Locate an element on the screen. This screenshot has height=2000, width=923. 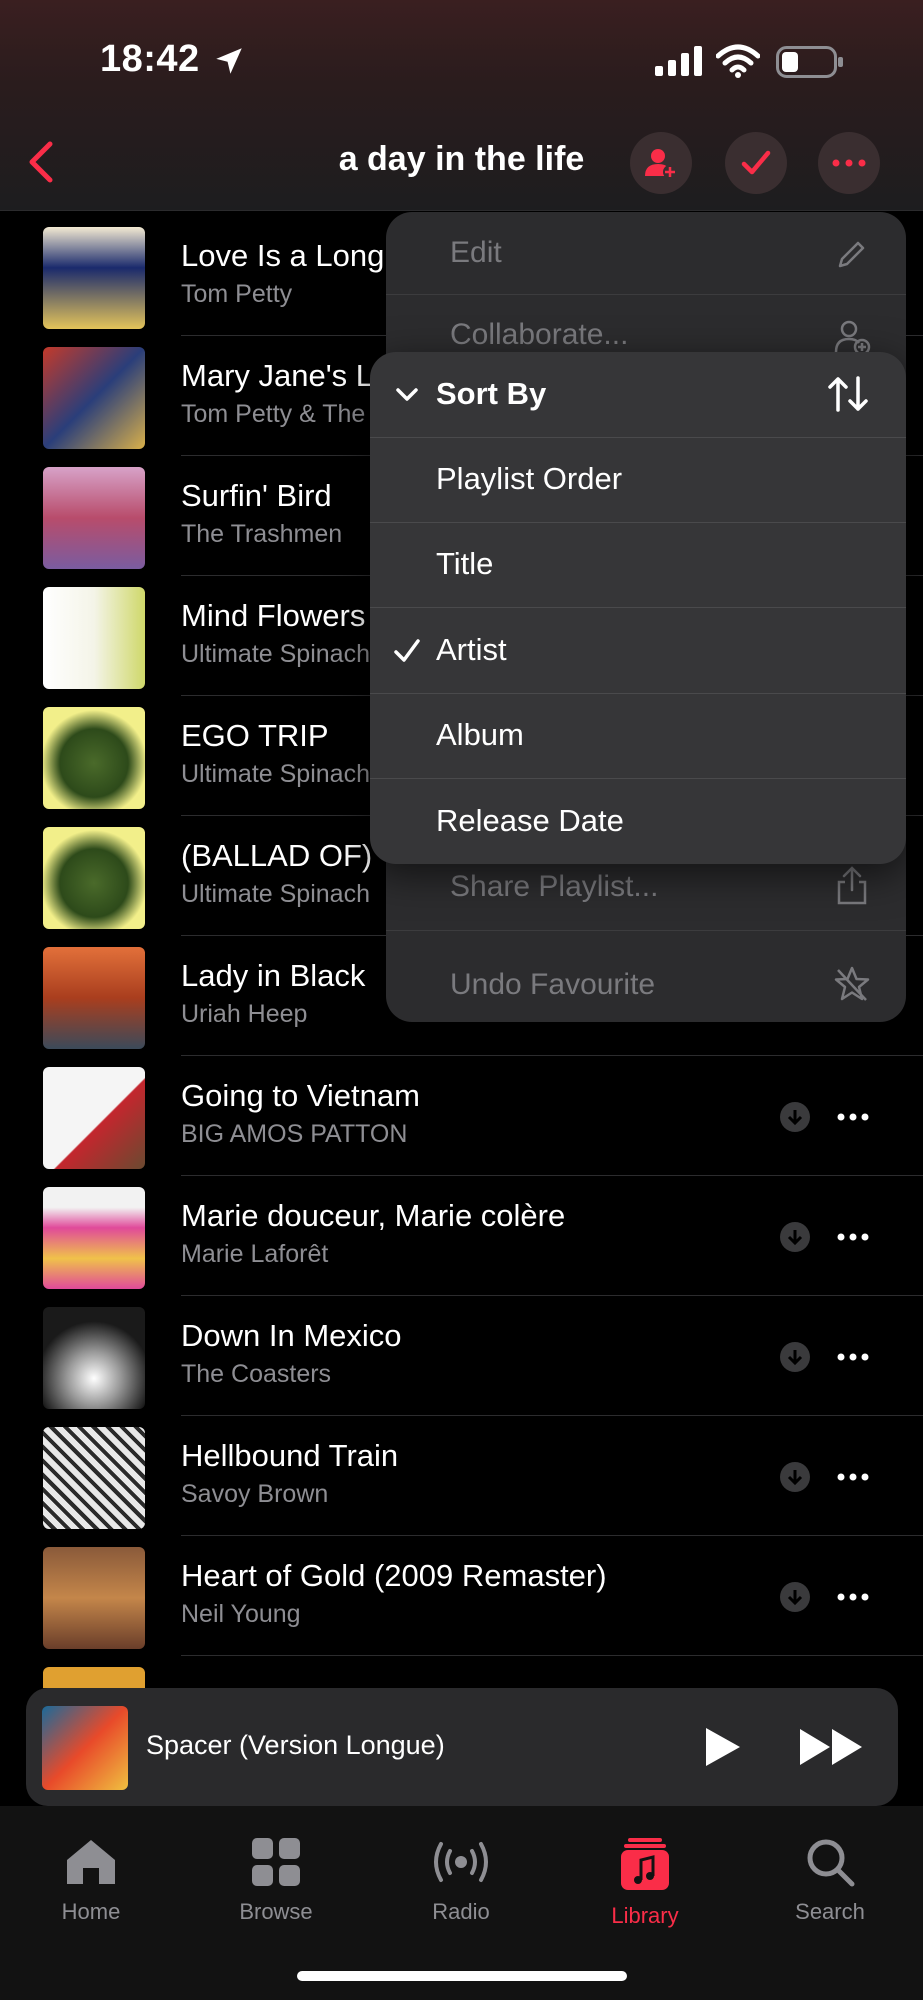
song-title: Going to Vietnam is located at coordinates (300, 1095).